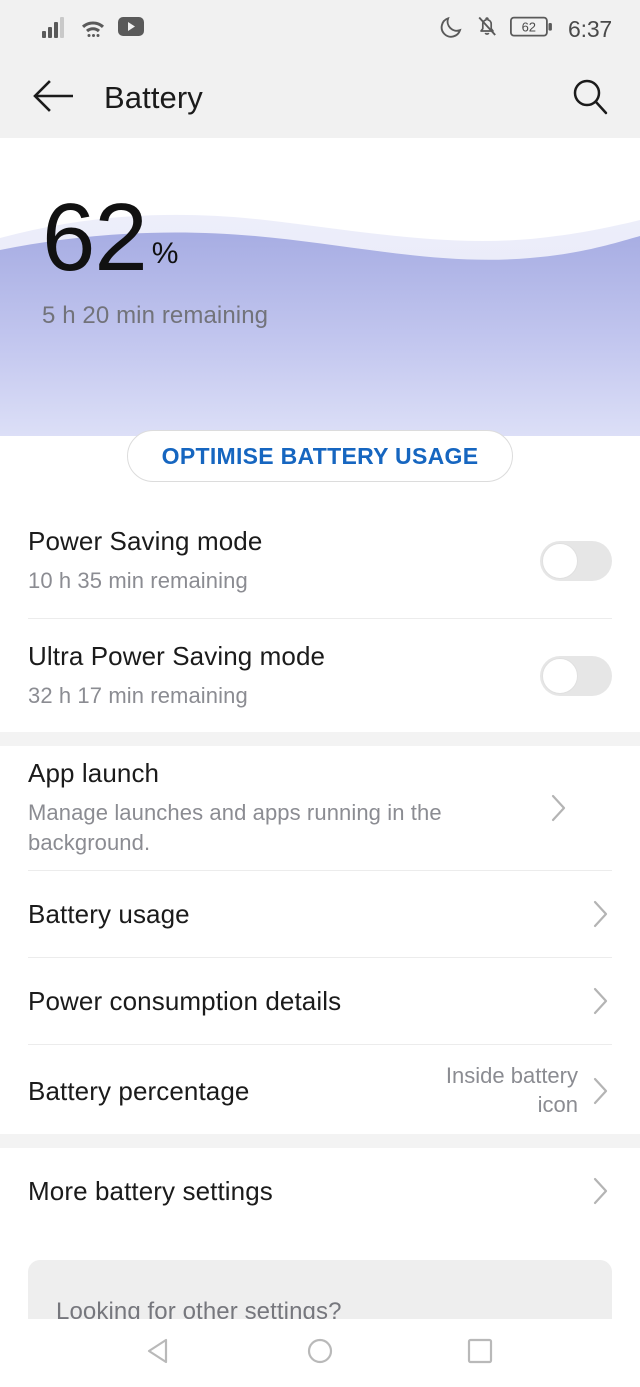  I want to click on battery-level-text: 62, so click(529, 26).